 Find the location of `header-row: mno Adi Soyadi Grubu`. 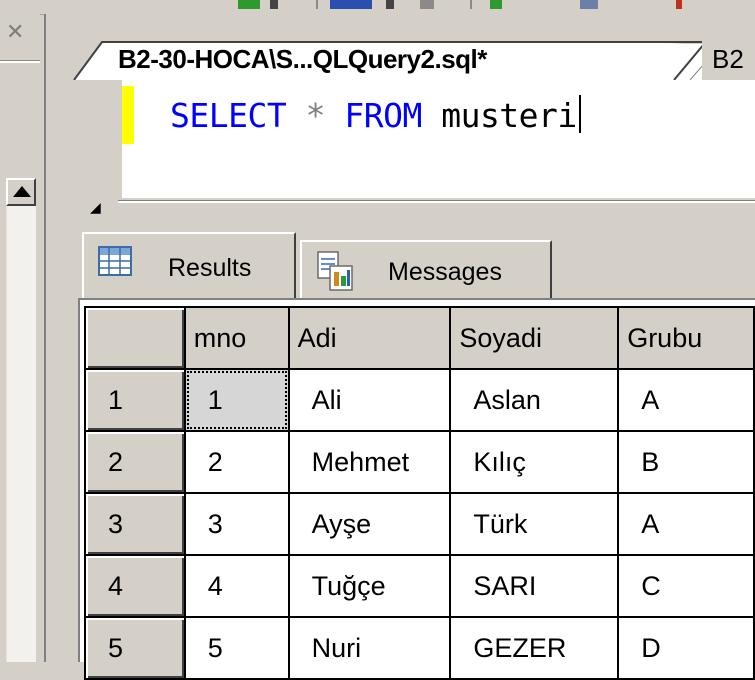

header-row: mno Adi Soyadi Grubu is located at coordinates (419, 338).